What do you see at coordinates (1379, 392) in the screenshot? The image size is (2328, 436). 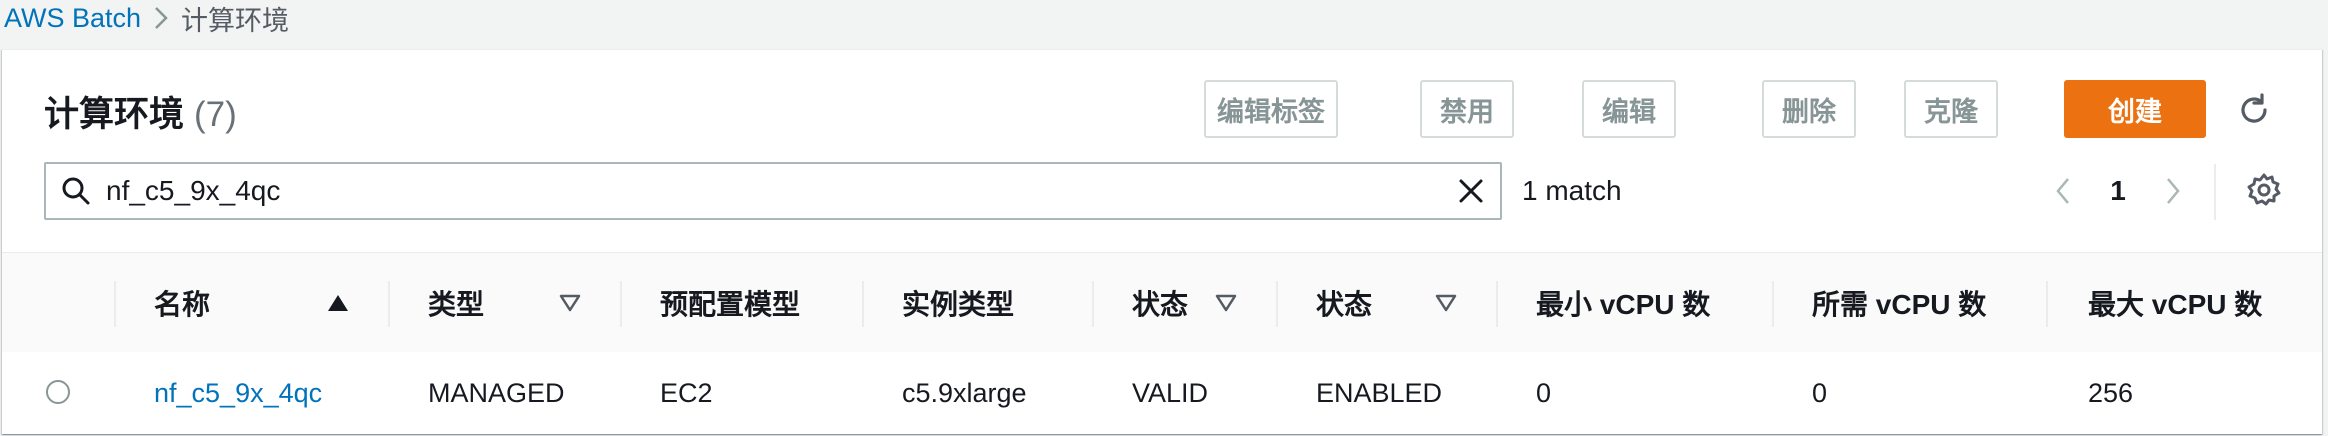 I see `cell-status: ENABLED` at bounding box center [1379, 392].